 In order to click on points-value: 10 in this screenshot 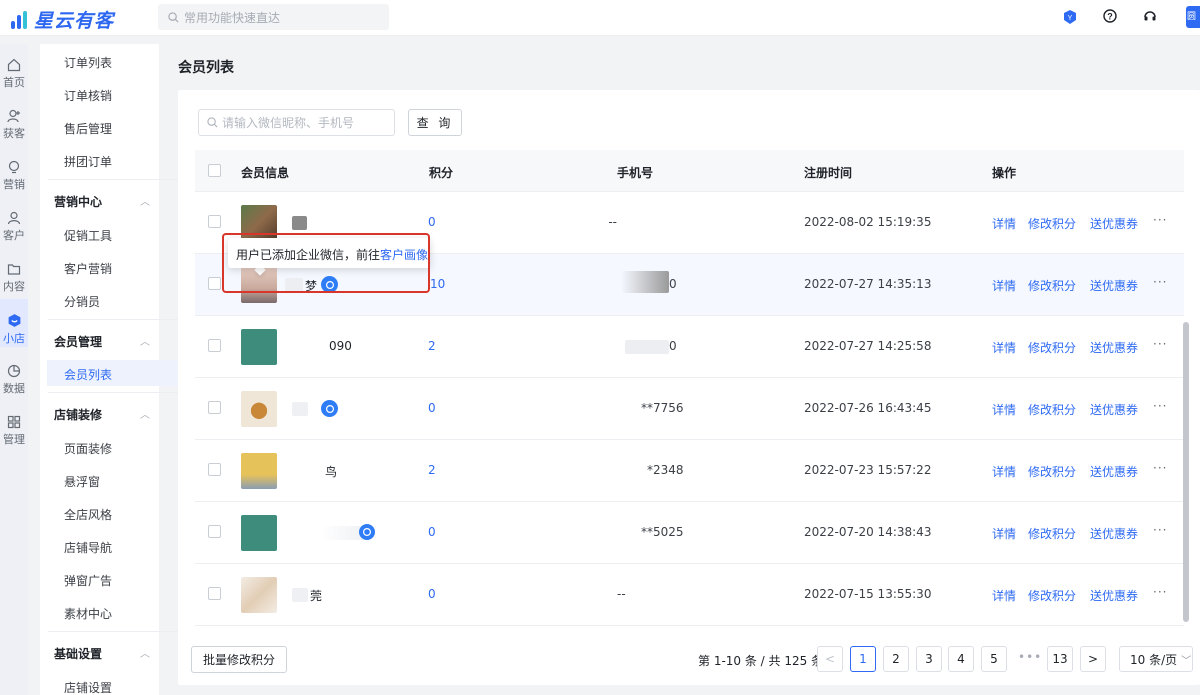, I will do `click(437, 284)`.